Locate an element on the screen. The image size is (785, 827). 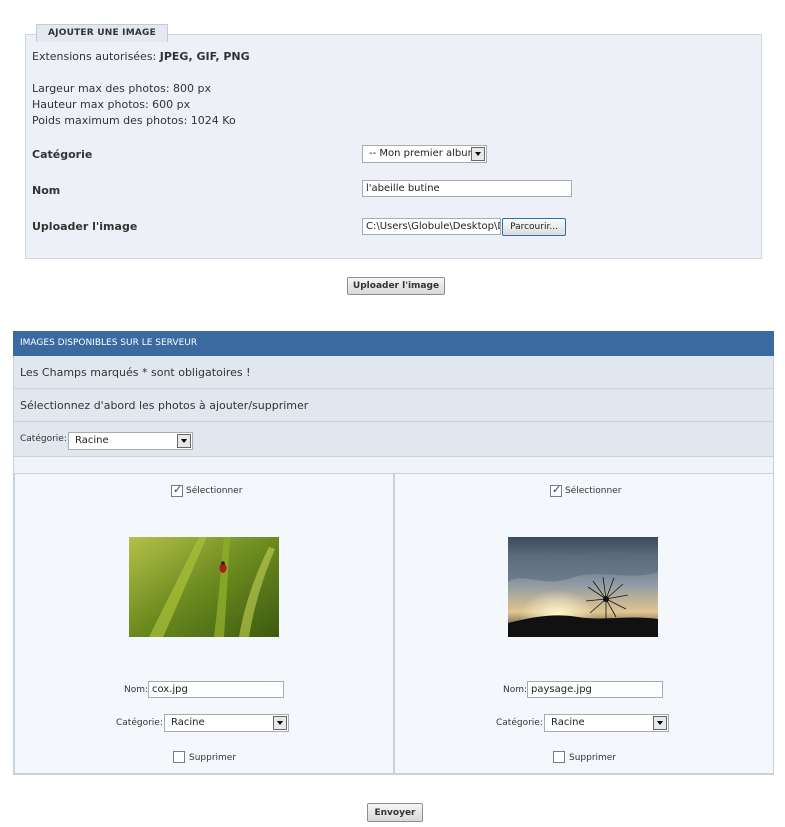
filter-category-value: Racine is located at coordinates (92, 440).